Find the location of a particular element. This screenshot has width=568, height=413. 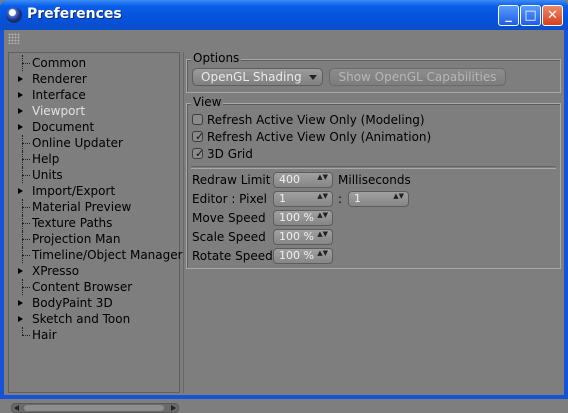

sidebar-item-label: Online Updater is located at coordinates (77, 143).